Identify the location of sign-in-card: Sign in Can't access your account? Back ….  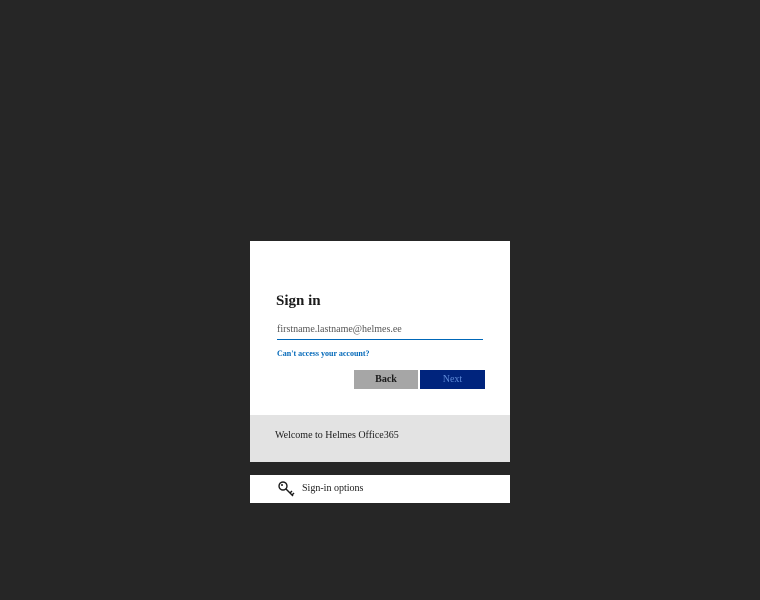
(380, 351).